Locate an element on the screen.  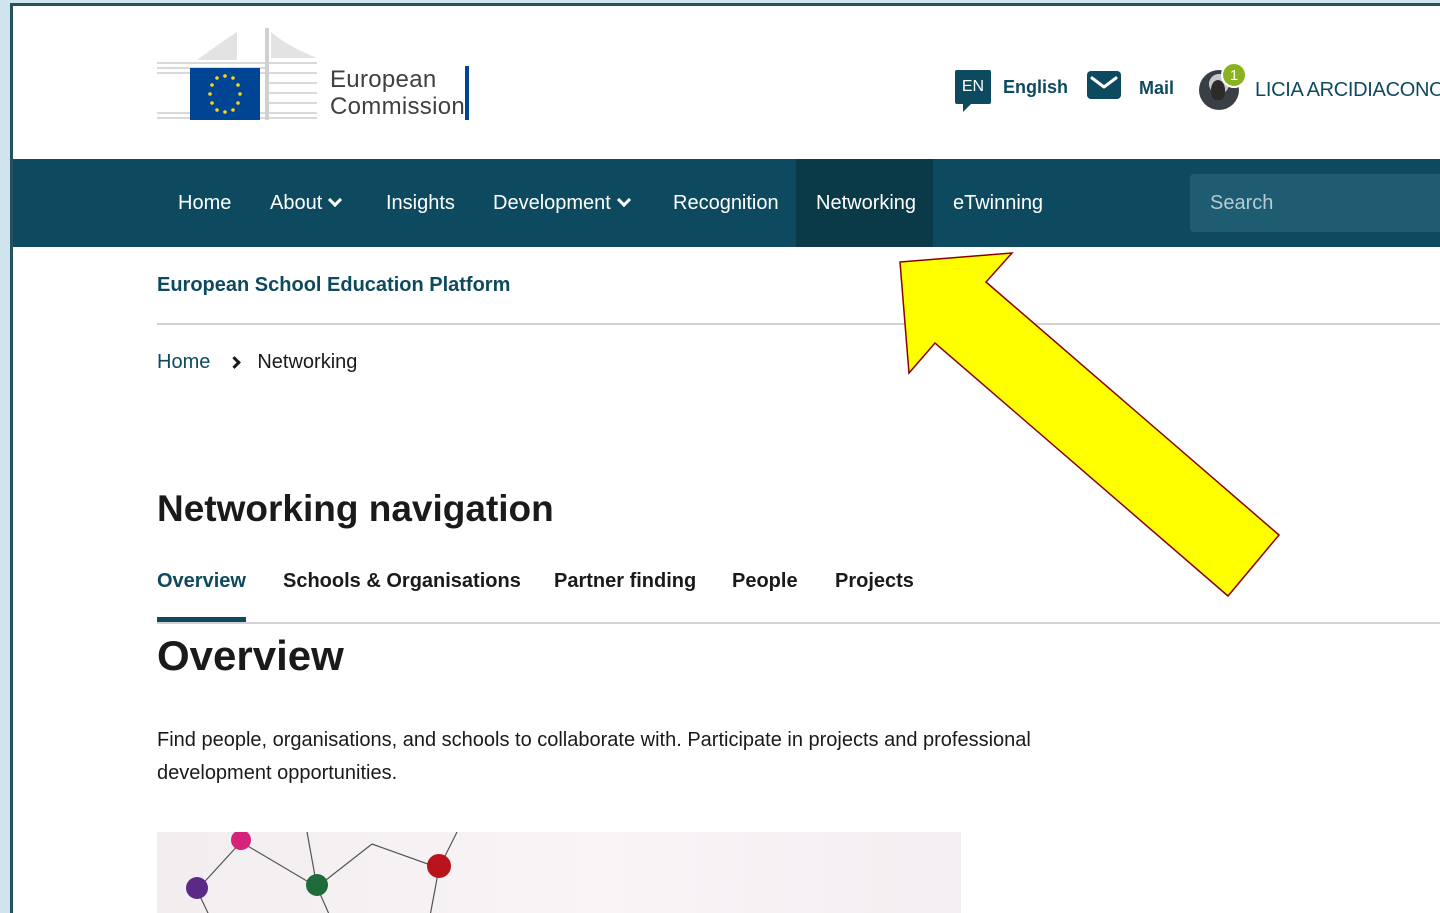
tab-label: Schools & Organisations is located at coordinates (402, 581).